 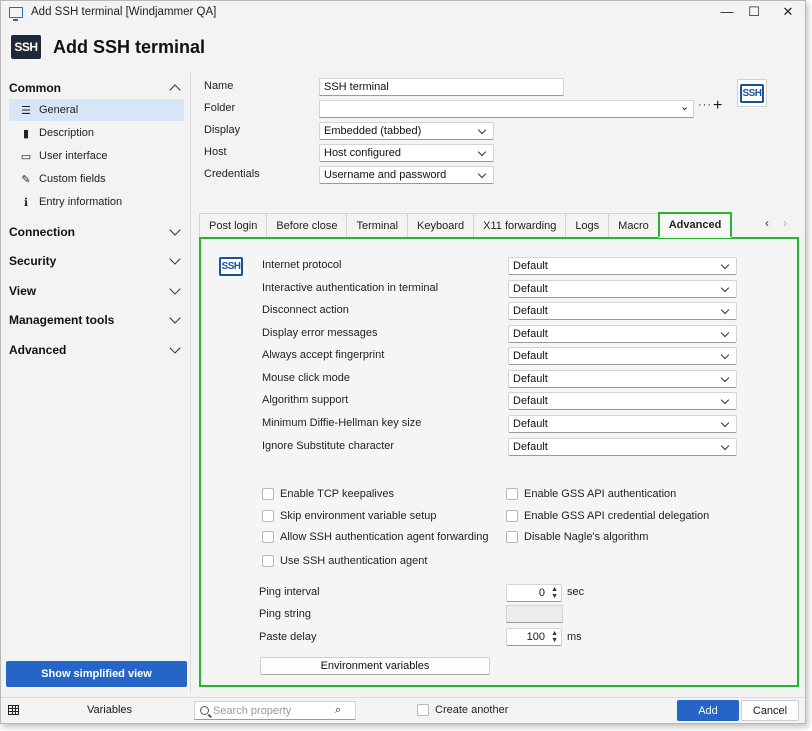 I want to click on tag-edit-icon: ✎, so click(x=26, y=179).